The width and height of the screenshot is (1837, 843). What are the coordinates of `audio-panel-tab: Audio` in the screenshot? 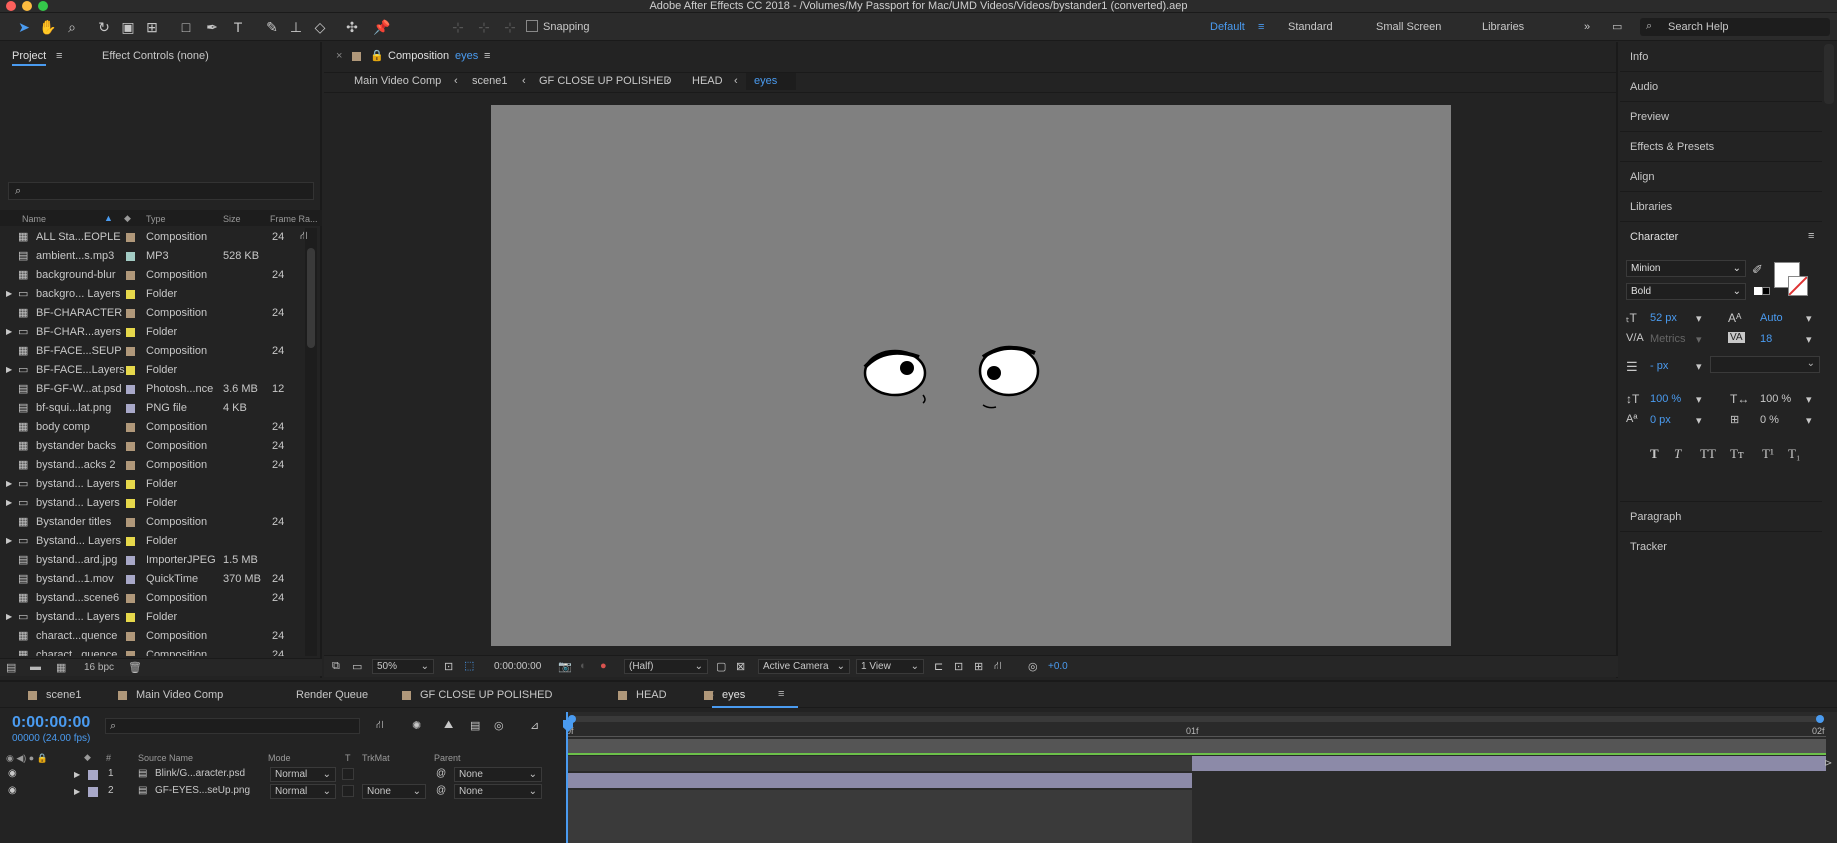 It's located at (1721, 87).